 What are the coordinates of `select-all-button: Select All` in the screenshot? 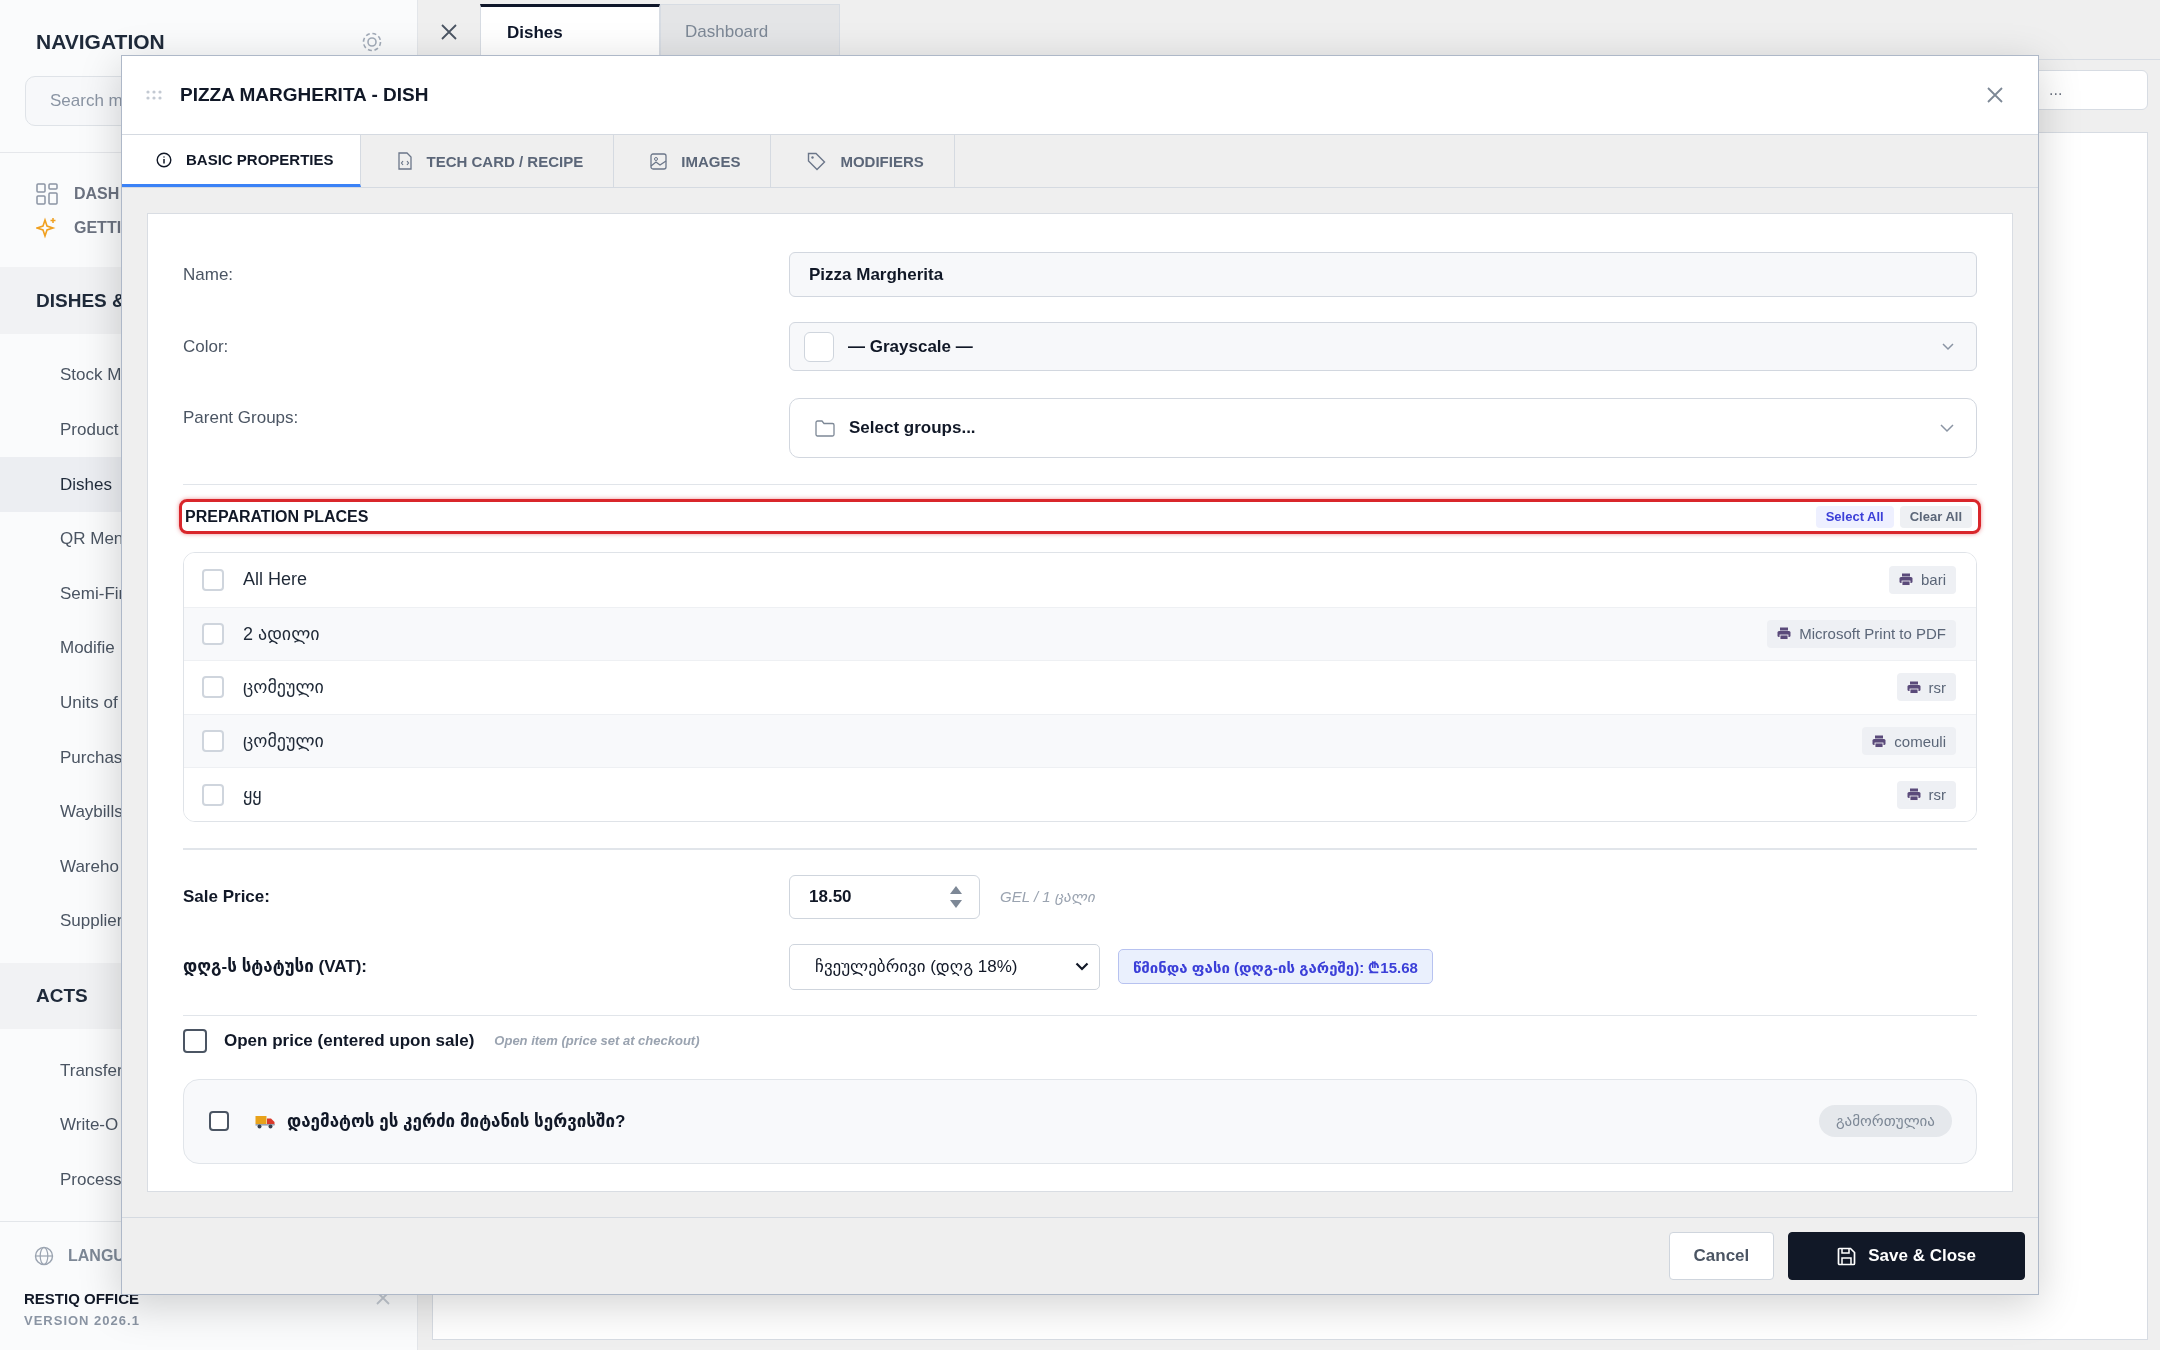 It's located at (1854, 516).